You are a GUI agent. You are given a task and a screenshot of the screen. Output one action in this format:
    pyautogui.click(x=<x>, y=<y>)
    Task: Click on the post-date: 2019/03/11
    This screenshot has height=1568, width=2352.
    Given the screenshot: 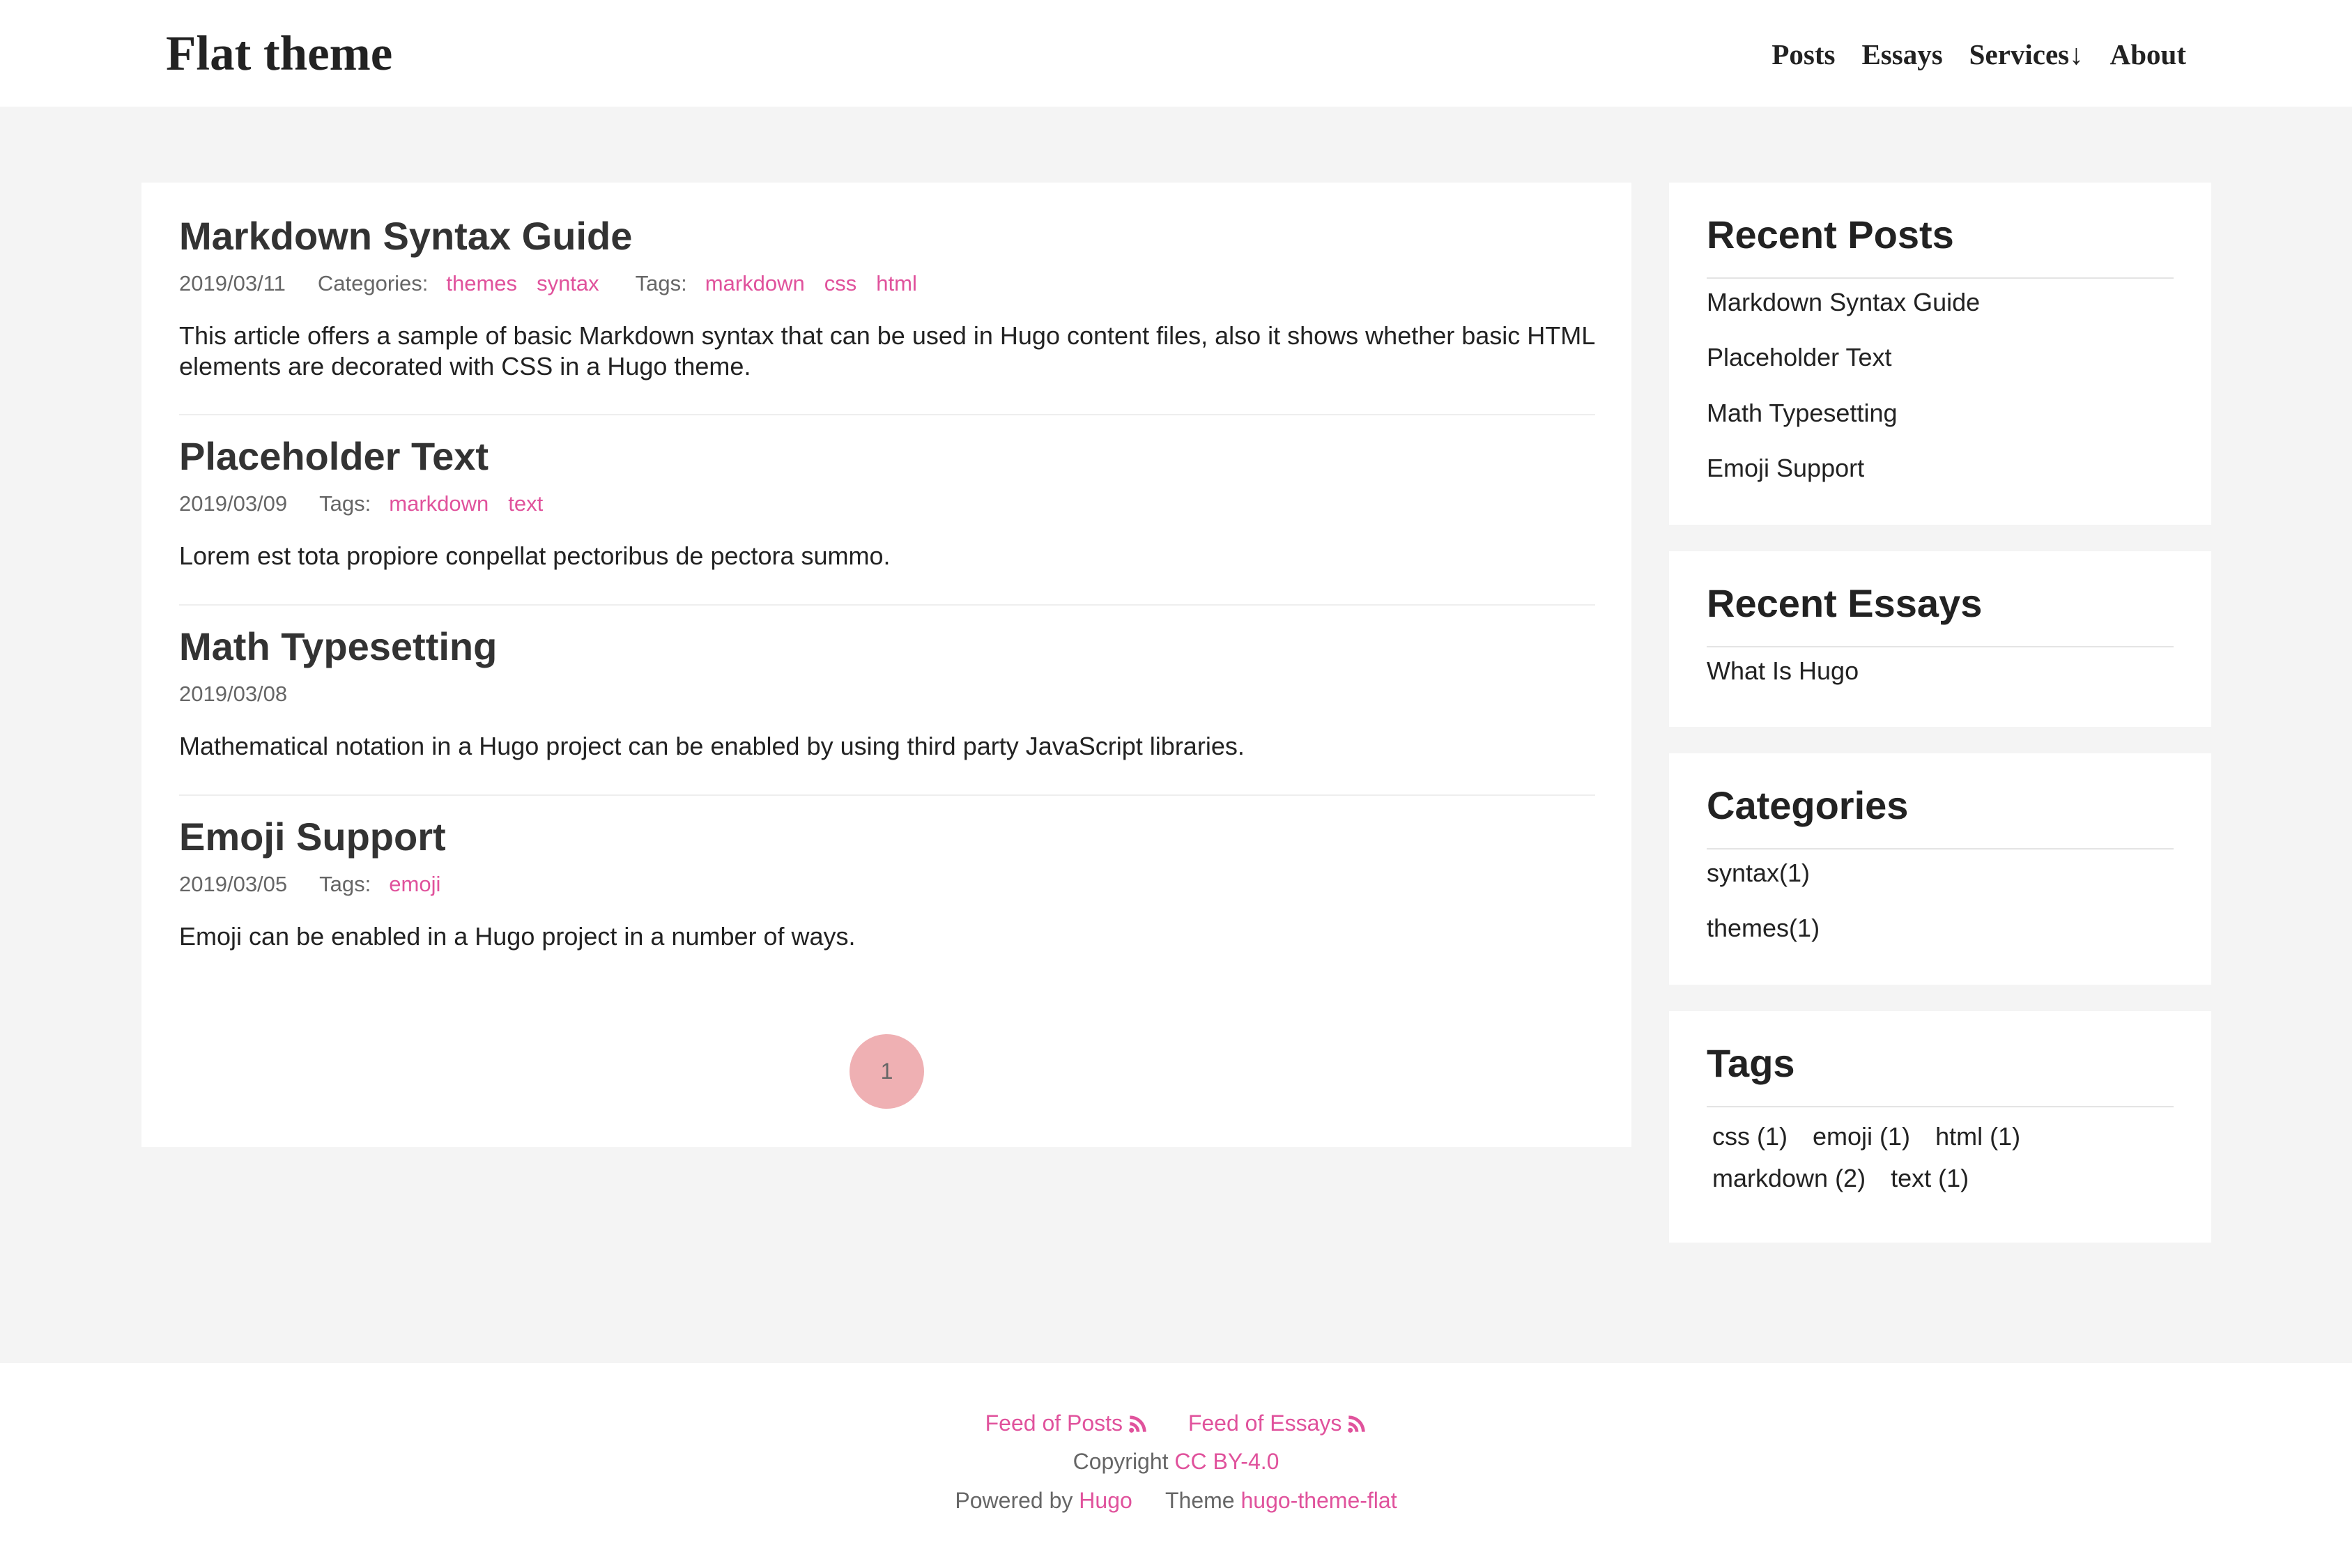 What is the action you would take?
    pyautogui.click(x=232, y=283)
    